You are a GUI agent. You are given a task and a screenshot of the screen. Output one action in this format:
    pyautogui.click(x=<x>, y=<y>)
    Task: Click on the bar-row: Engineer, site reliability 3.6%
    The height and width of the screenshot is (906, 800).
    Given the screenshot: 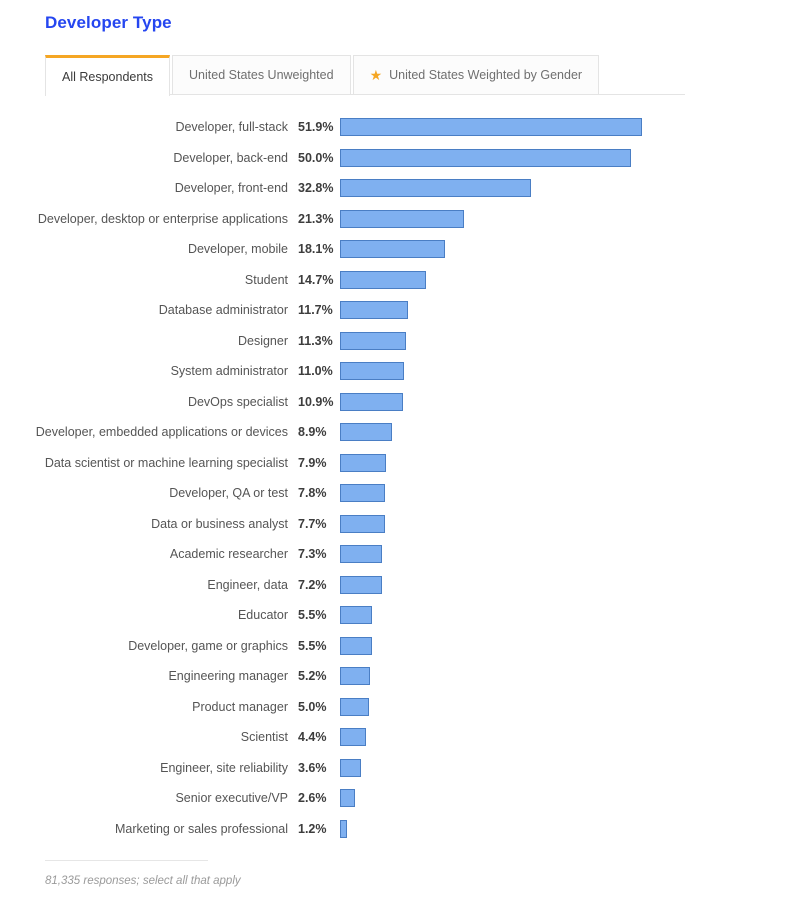 What is the action you would take?
    pyautogui.click(x=400, y=768)
    